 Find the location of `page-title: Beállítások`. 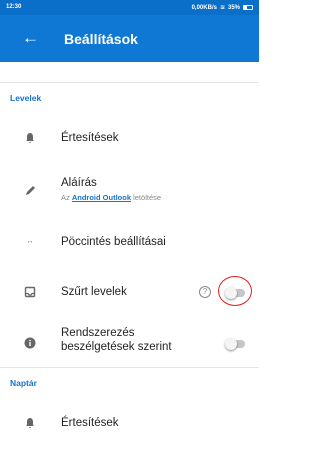

page-title: Beállítások is located at coordinates (101, 39).